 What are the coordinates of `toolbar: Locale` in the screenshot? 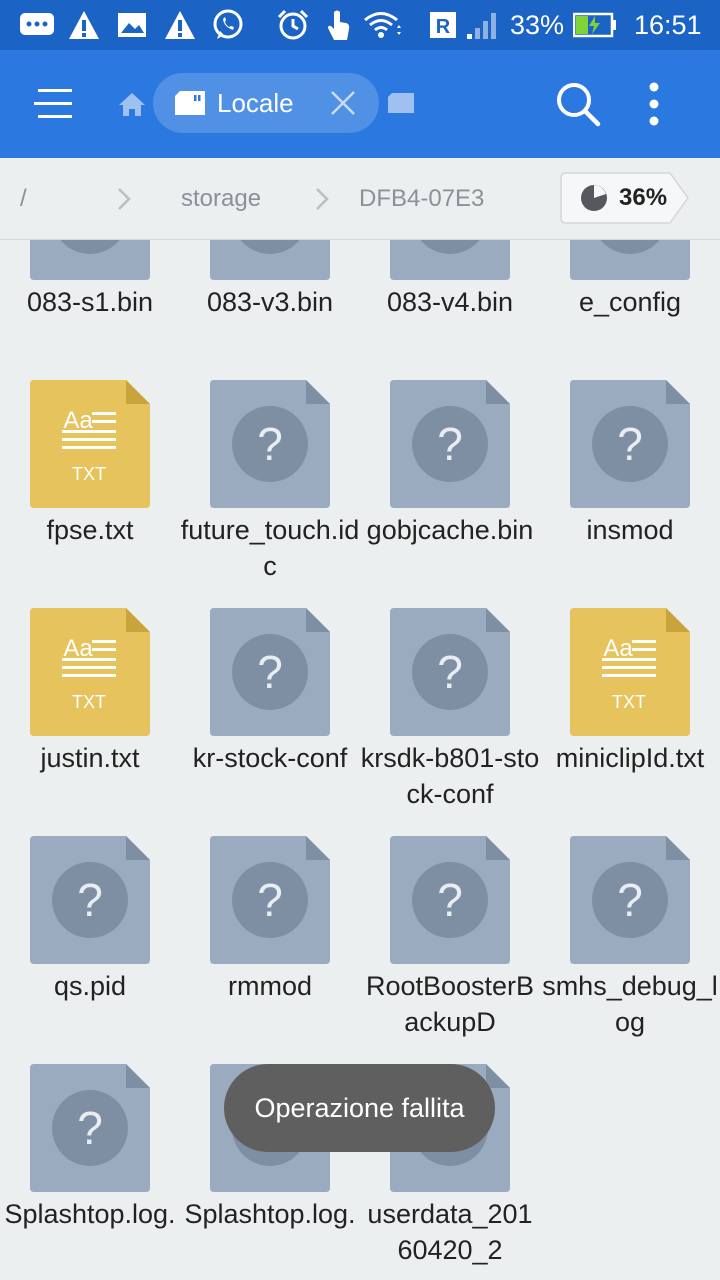 It's located at (360, 104).